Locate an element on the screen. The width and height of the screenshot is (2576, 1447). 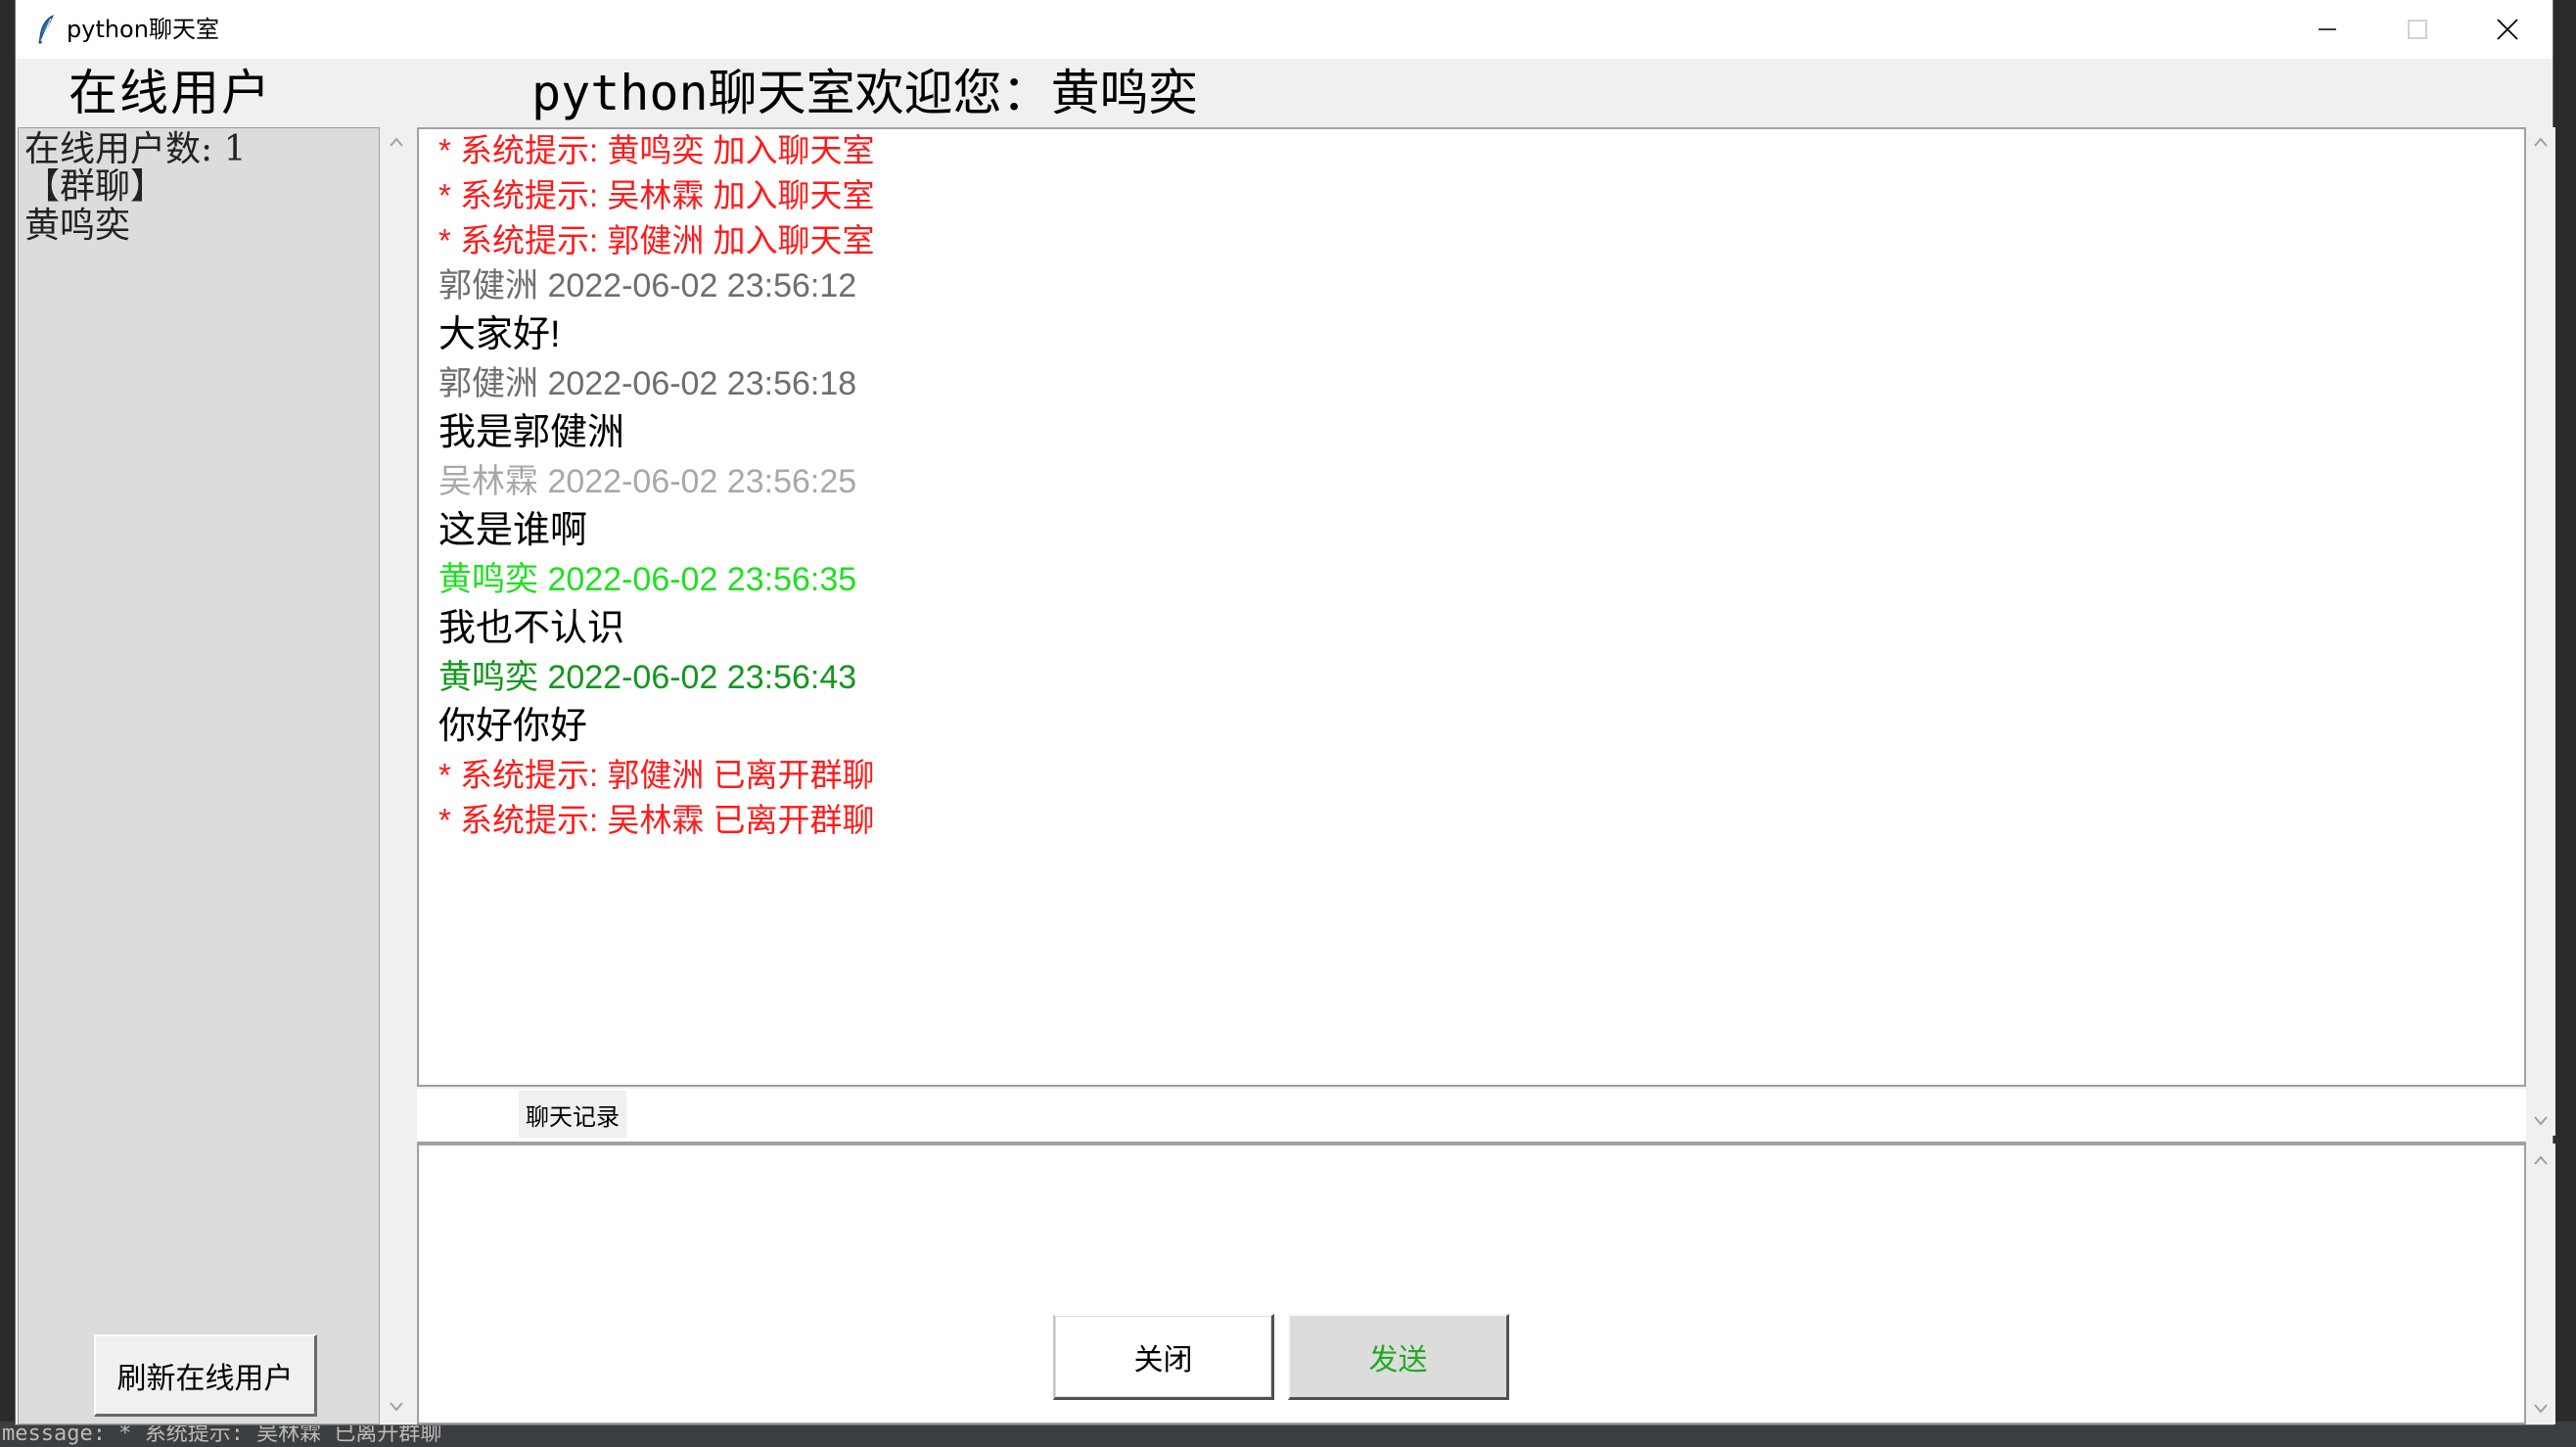
system-message: * 系统提示: 郭健洲 加入聊天室 is located at coordinates (657, 240).